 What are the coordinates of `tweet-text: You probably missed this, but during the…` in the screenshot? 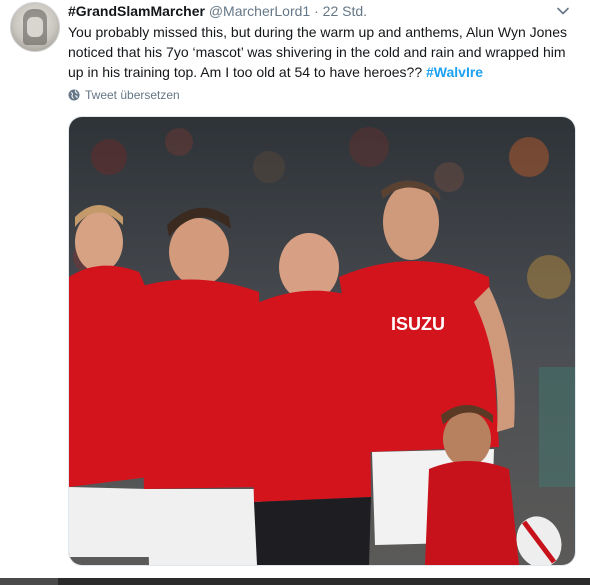 It's located at (320, 52).